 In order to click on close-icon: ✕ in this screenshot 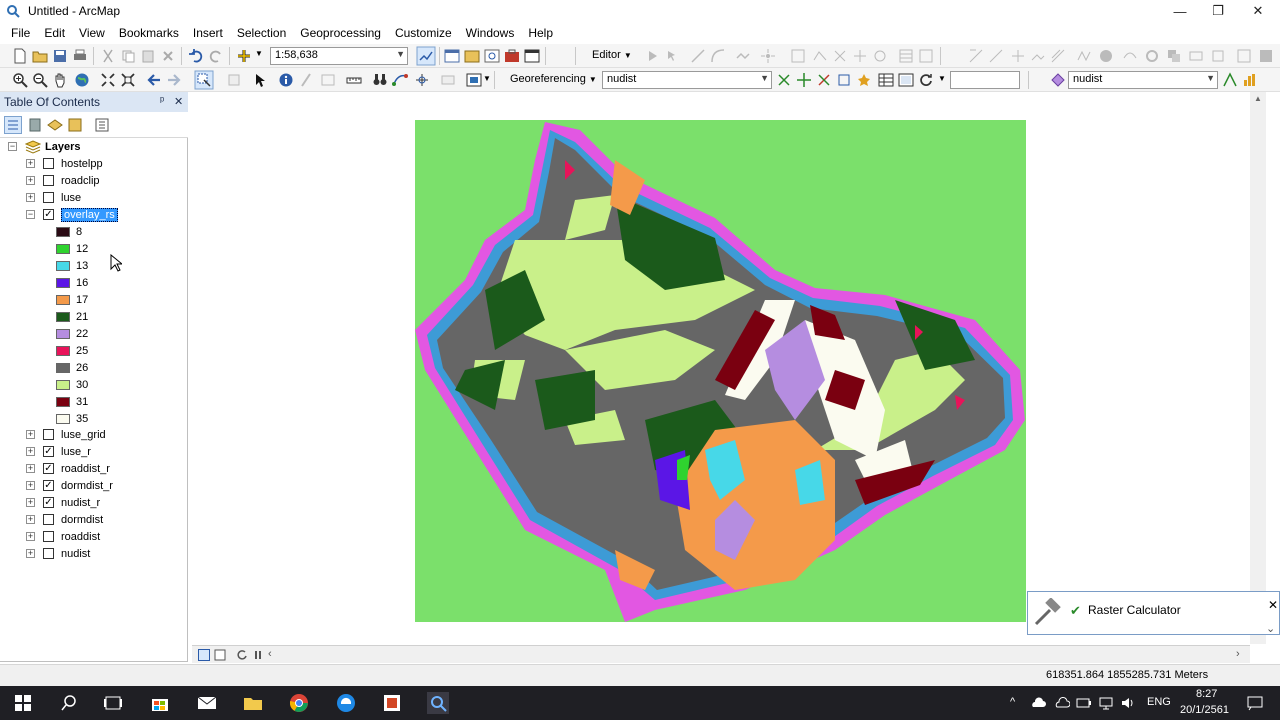, I will do `click(178, 101)`.